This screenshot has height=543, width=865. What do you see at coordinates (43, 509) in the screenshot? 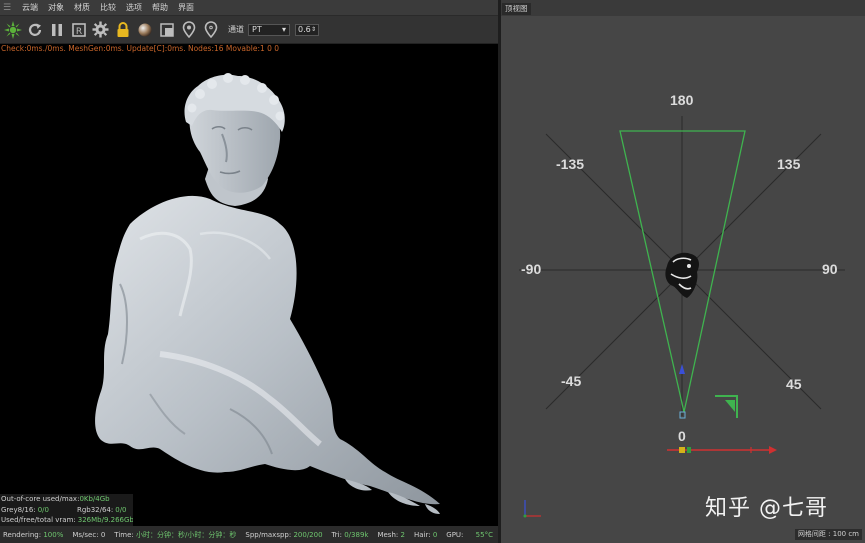
I see `grey-value: 0/0` at bounding box center [43, 509].